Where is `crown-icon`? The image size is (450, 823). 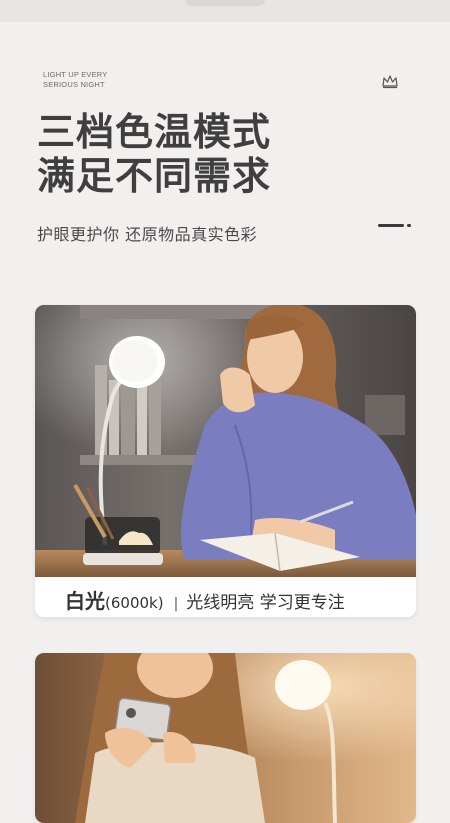 crown-icon is located at coordinates (390, 82).